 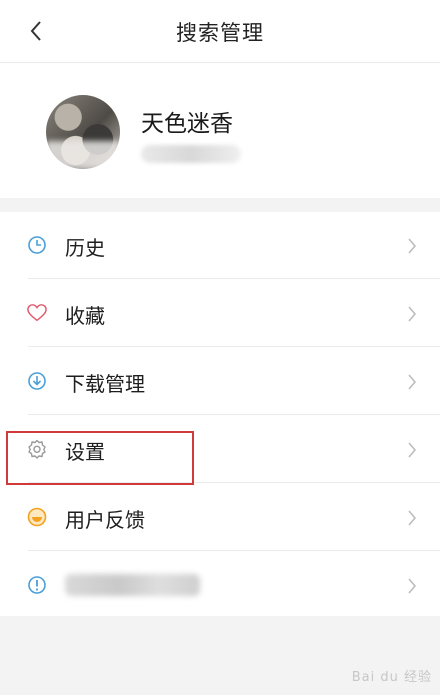 I want to click on menu-item-about, so click(x=220, y=585).